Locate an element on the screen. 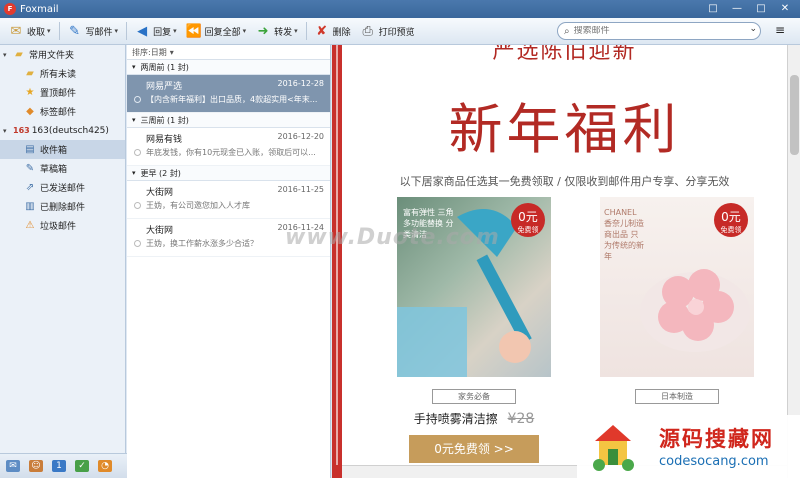  folder-all-unread: ▰ 所有未读 is located at coordinates (62, 73).